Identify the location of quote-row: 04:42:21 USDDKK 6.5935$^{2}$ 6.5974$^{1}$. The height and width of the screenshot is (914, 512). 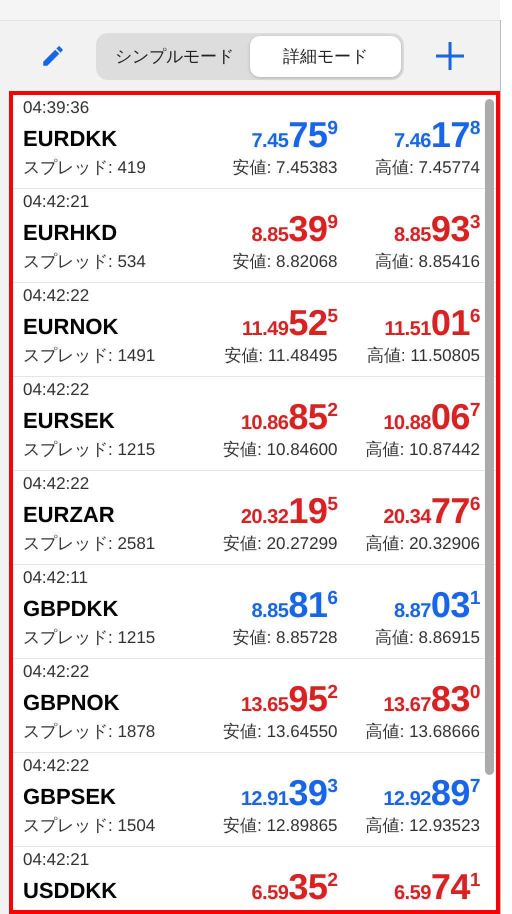
(254, 878).